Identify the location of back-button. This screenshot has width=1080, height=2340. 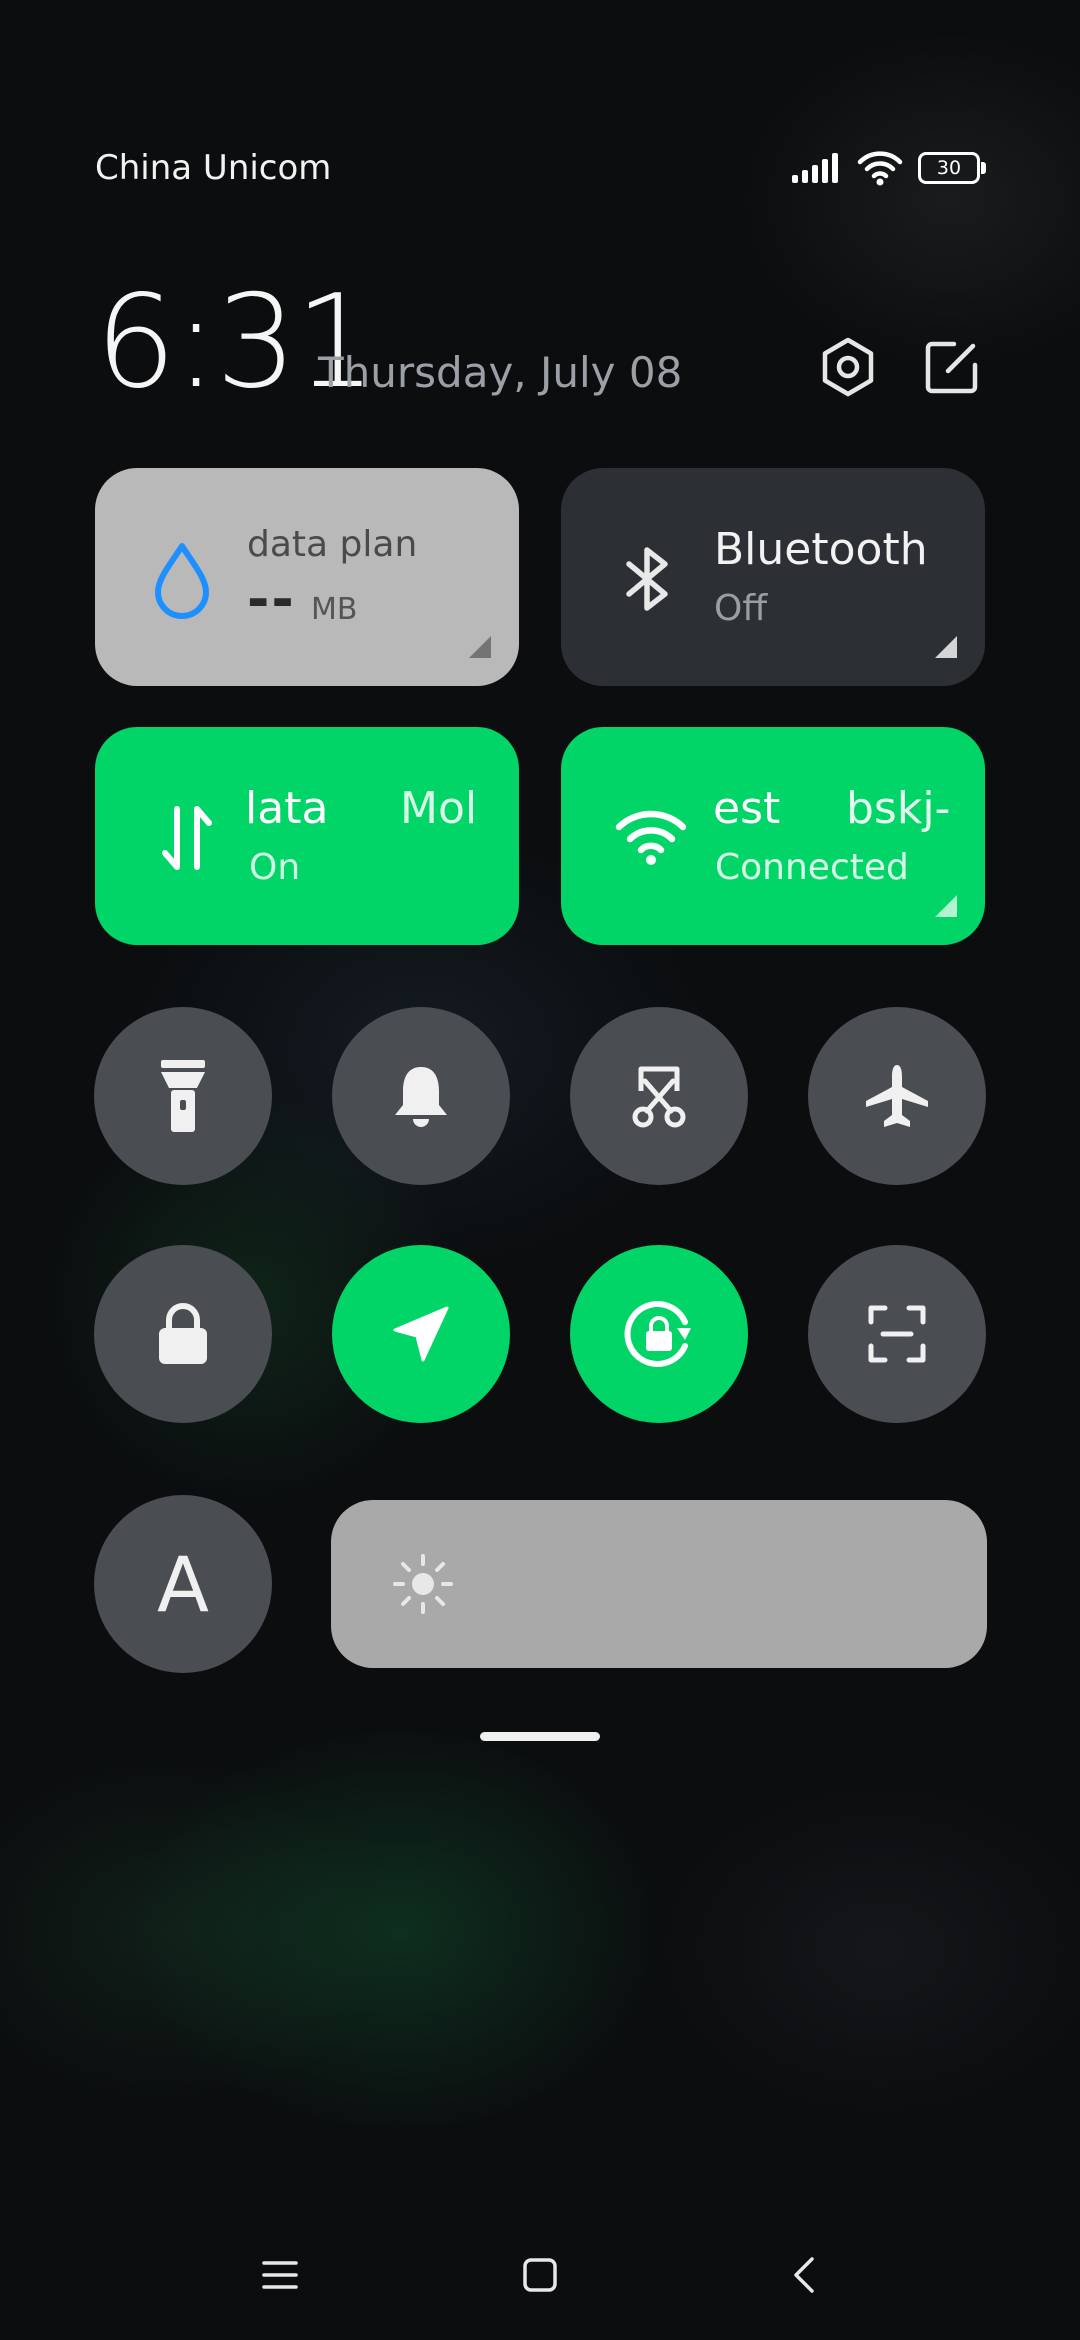
(803, 2275).